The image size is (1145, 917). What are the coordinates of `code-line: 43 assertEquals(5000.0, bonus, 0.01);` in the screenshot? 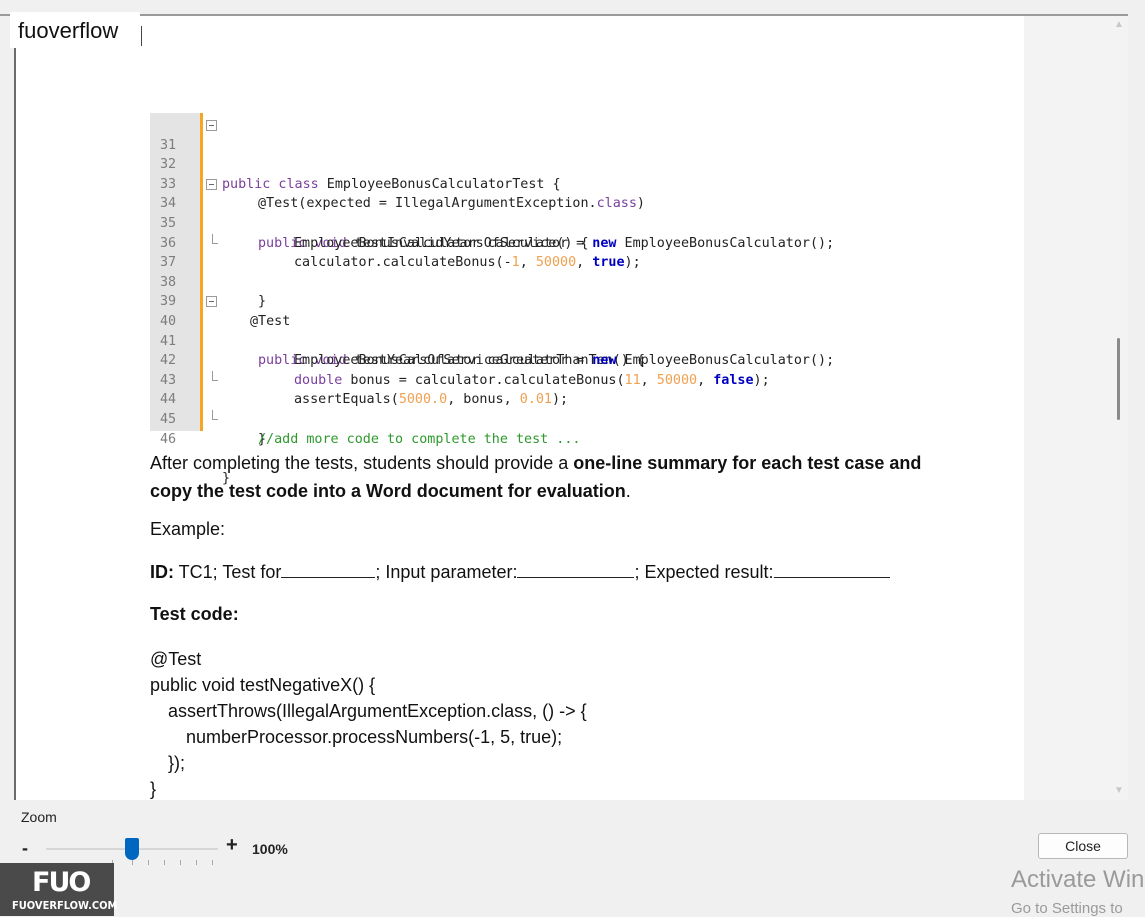 It's located at (359, 379).